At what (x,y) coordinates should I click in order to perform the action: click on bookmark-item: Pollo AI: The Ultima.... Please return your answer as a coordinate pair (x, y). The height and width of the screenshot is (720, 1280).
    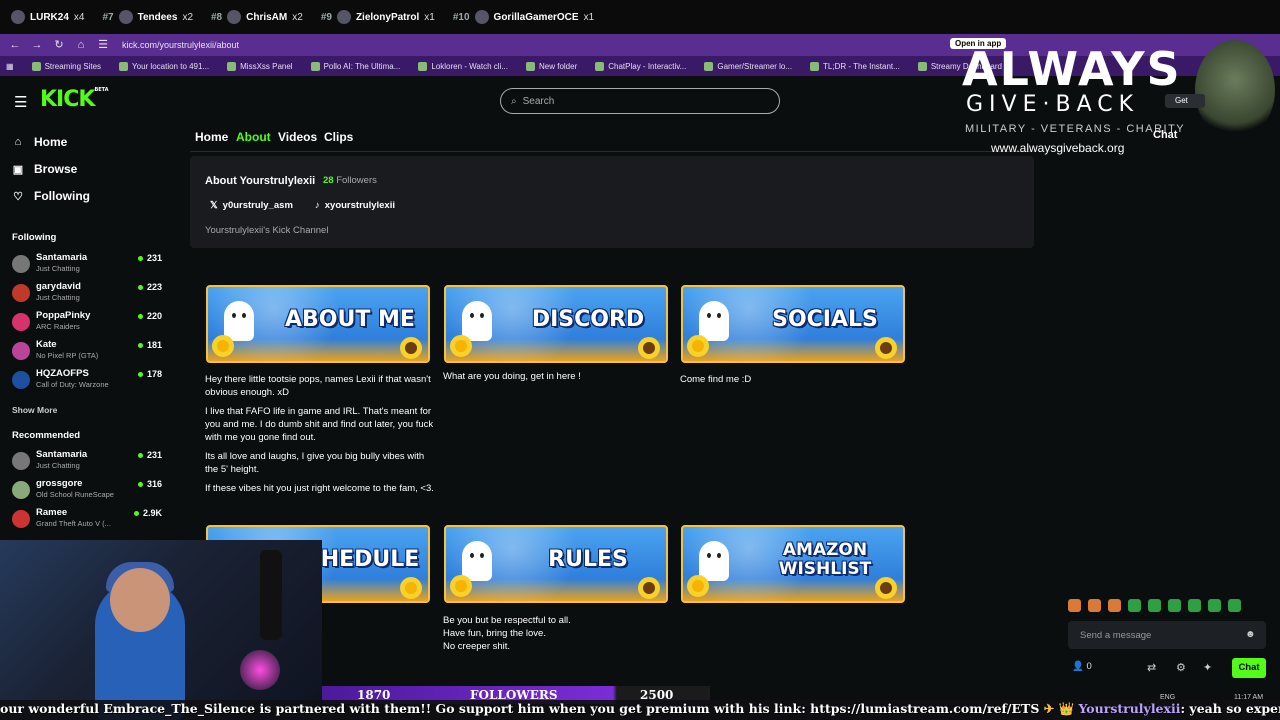
    Looking at the image, I should click on (355, 66).